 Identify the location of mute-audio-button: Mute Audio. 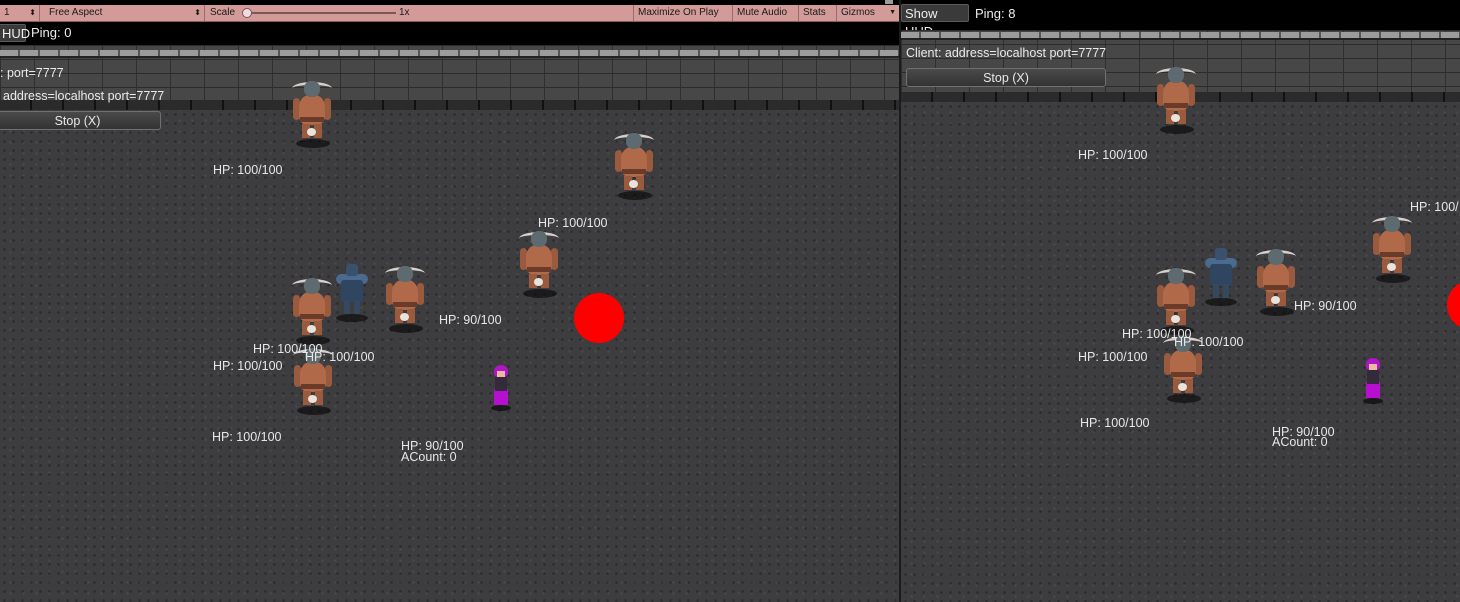
(766, 13).